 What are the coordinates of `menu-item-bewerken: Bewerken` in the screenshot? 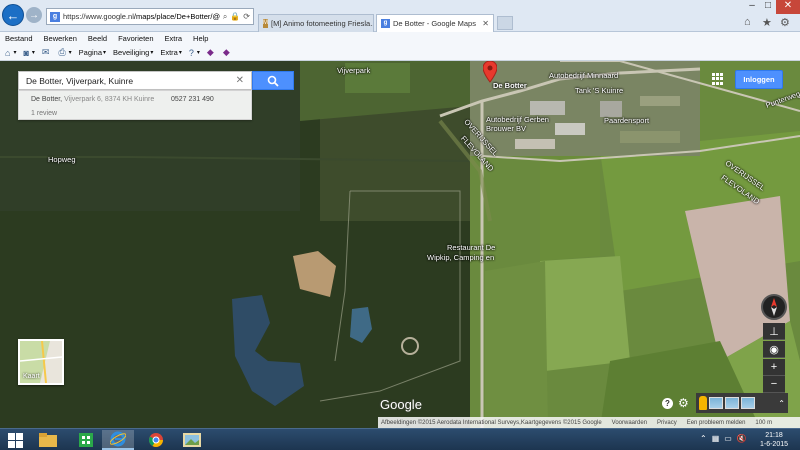 It's located at (60, 38).